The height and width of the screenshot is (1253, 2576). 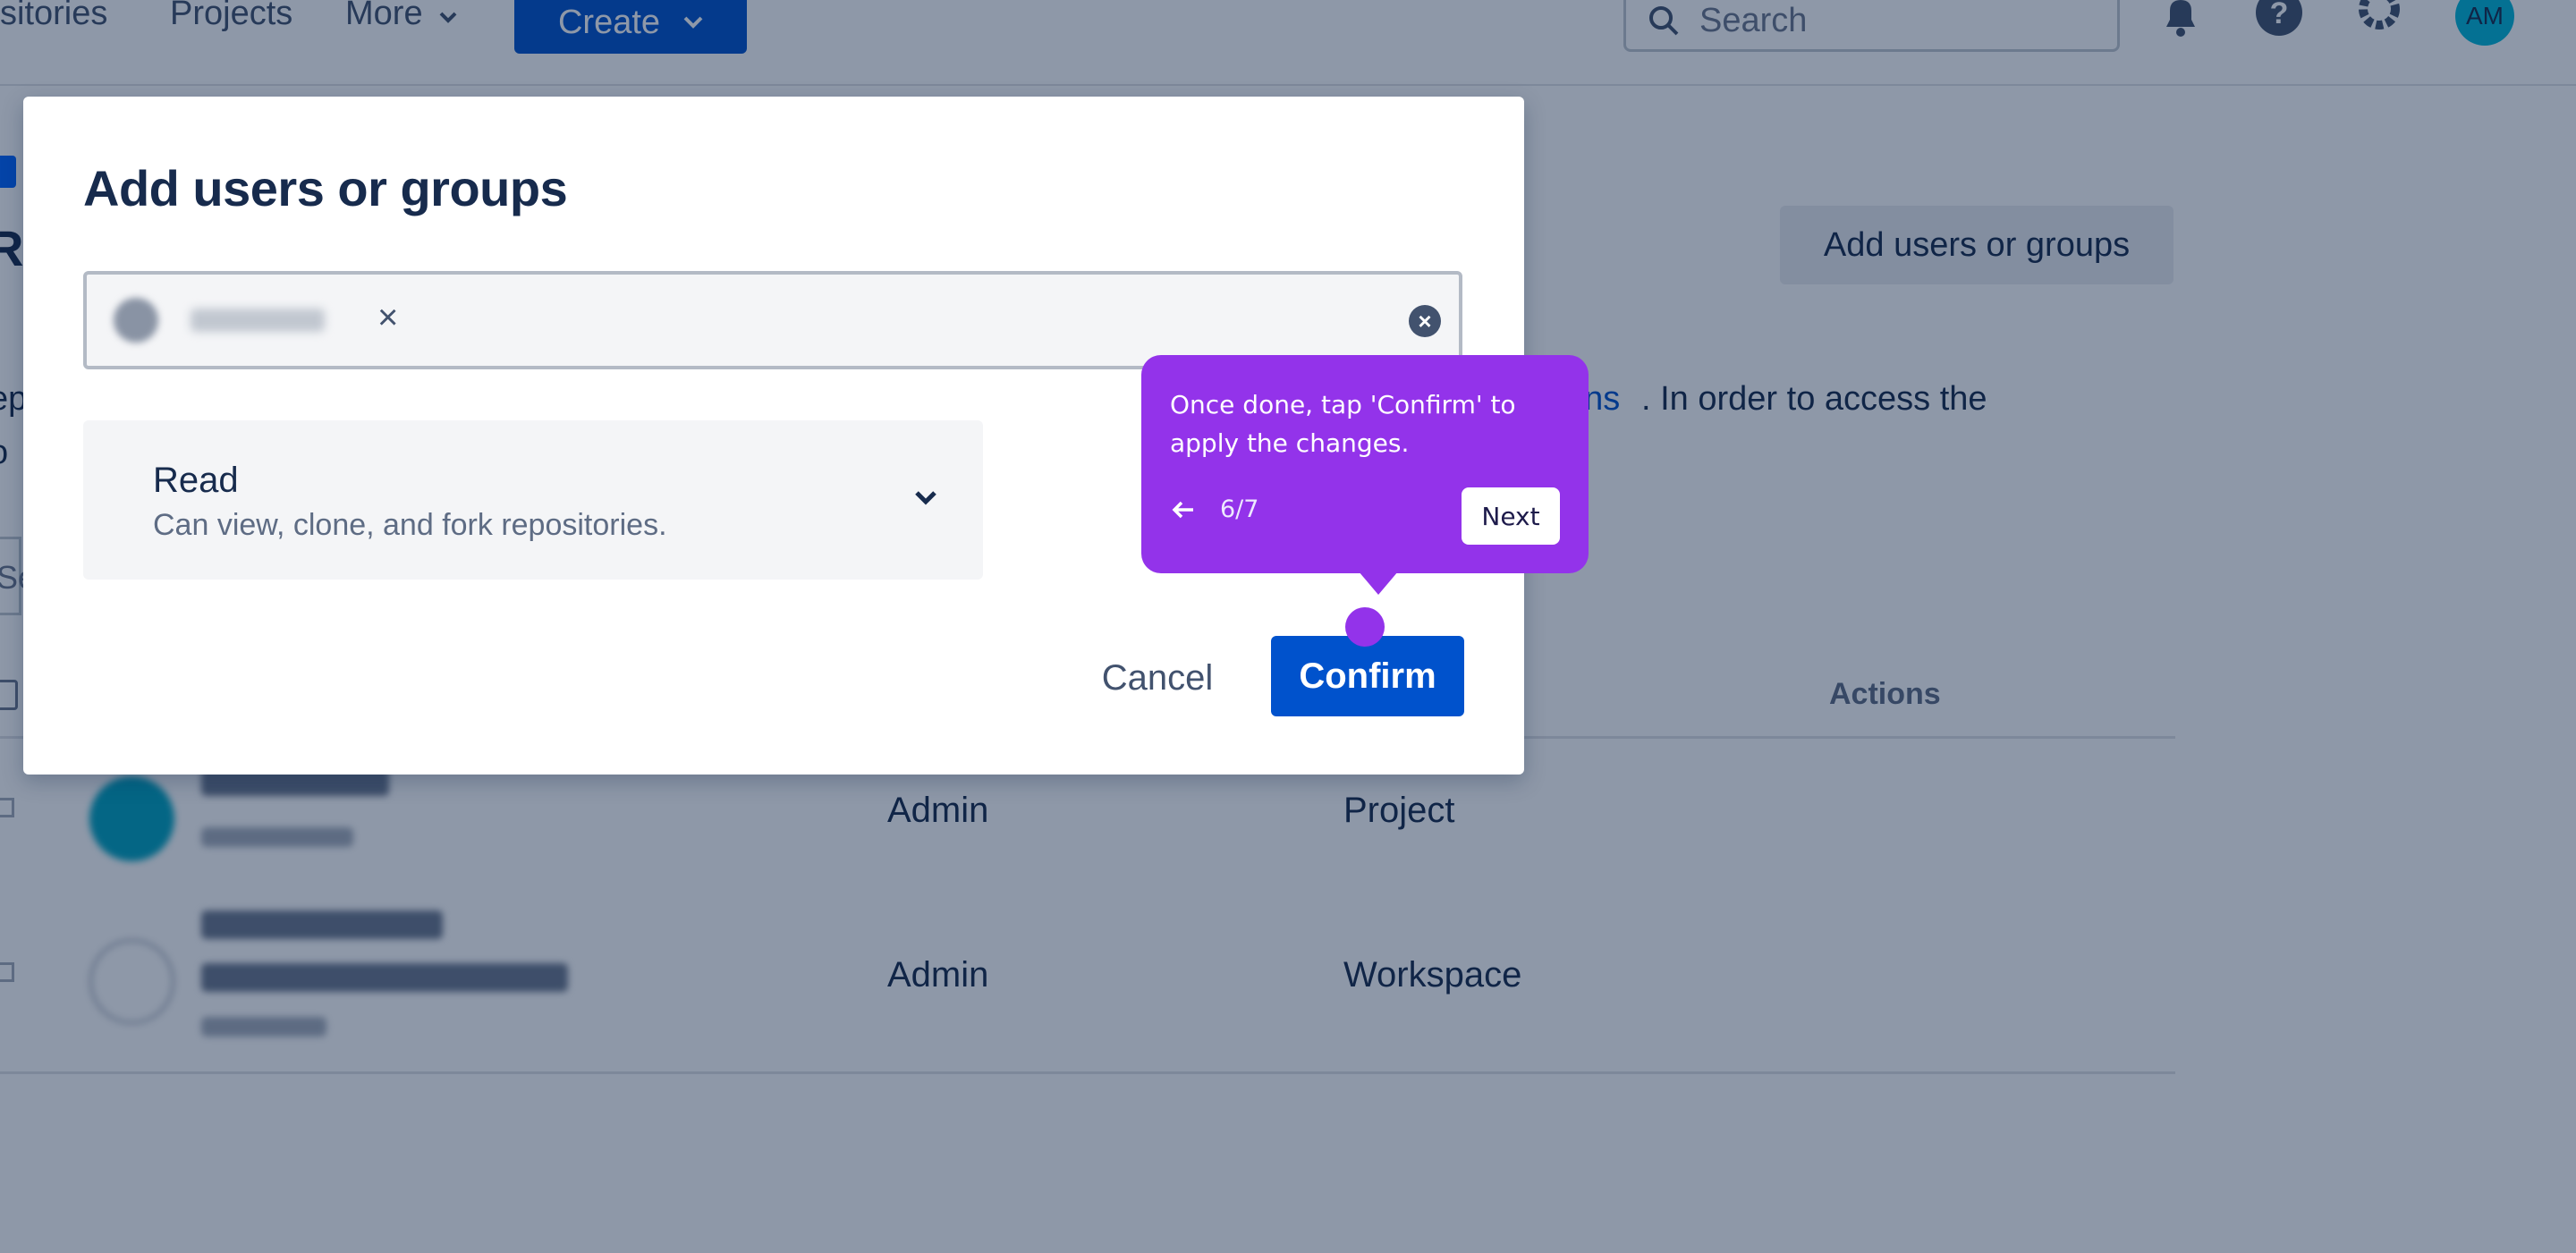 What do you see at coordinates (196, 480) in the screenshot?
I see `permission-select-value: Read` at bounding box center [196, 480].